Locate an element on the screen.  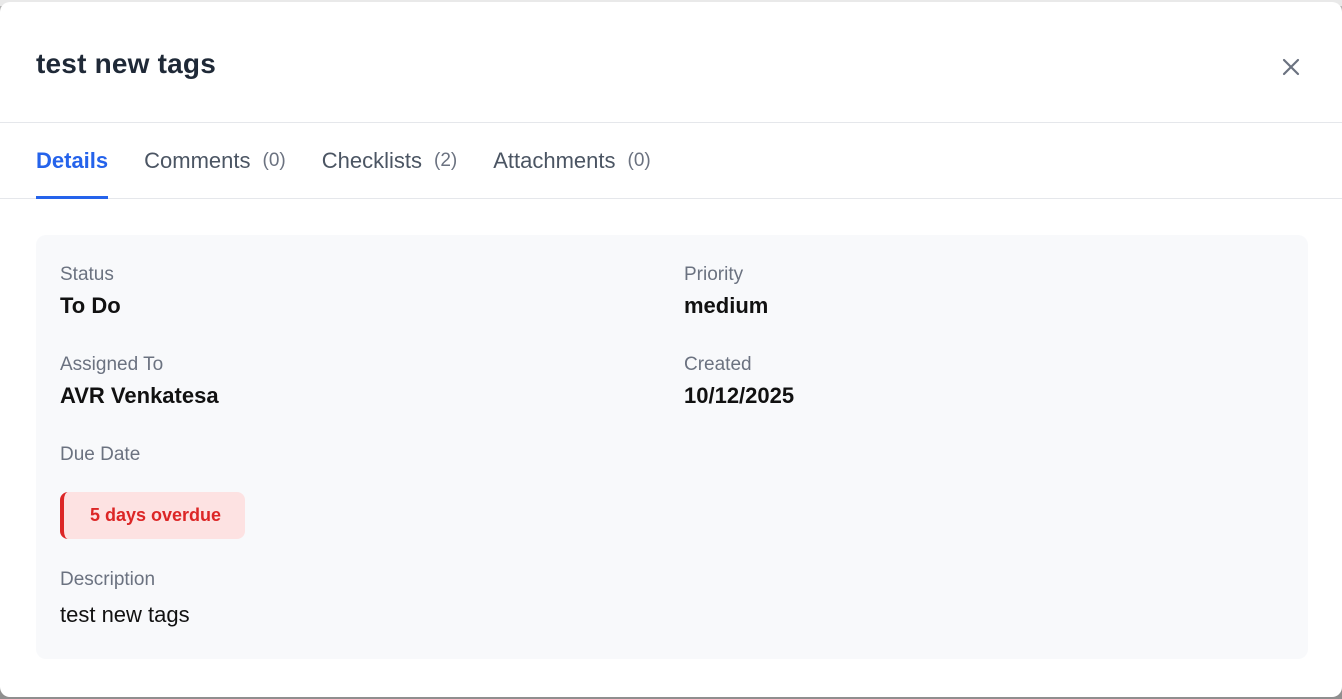
tab-checklists: Checklists (2) is located at coordinates (389, 160).